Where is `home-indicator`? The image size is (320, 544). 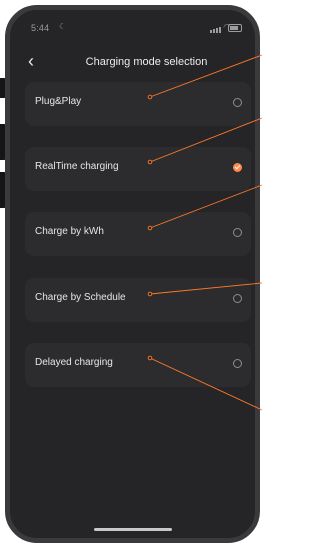 home-indicator is located at coordinates (133, 529).